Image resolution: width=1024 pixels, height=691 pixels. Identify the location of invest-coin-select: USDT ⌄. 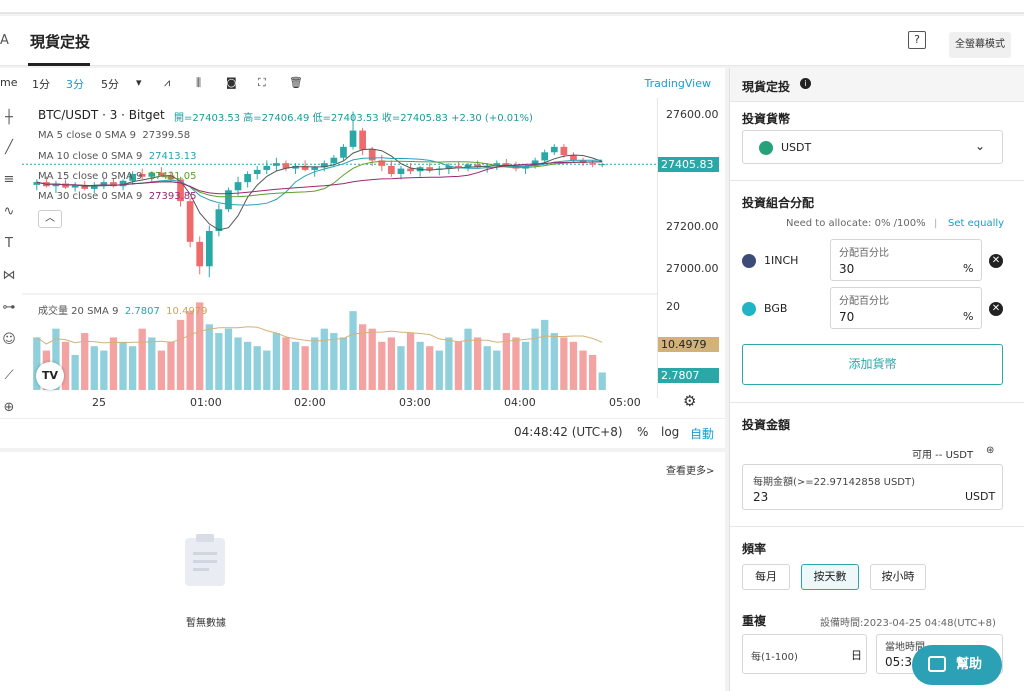
(872, 147).